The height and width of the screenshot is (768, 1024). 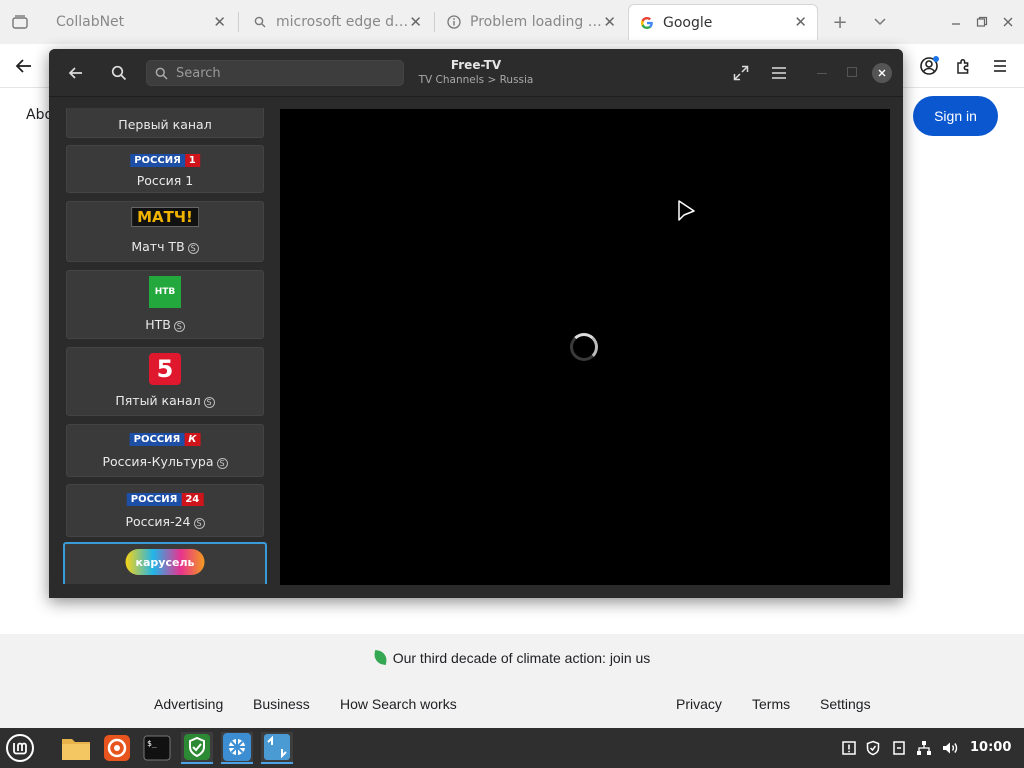 What do you see at coordinates (936, 59) in the screenshot?
I see `notification-dot` at bounding box center [936, 59].